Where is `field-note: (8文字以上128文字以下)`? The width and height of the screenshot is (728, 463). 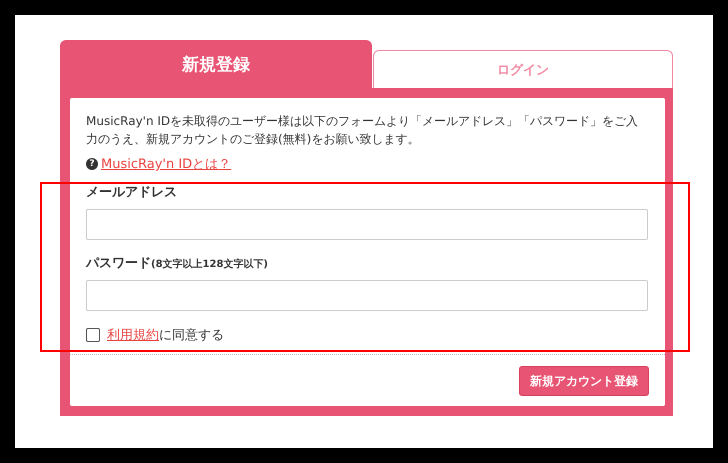
field-note: (8文字以上128文字以下) is located at coordinates (209, 264).